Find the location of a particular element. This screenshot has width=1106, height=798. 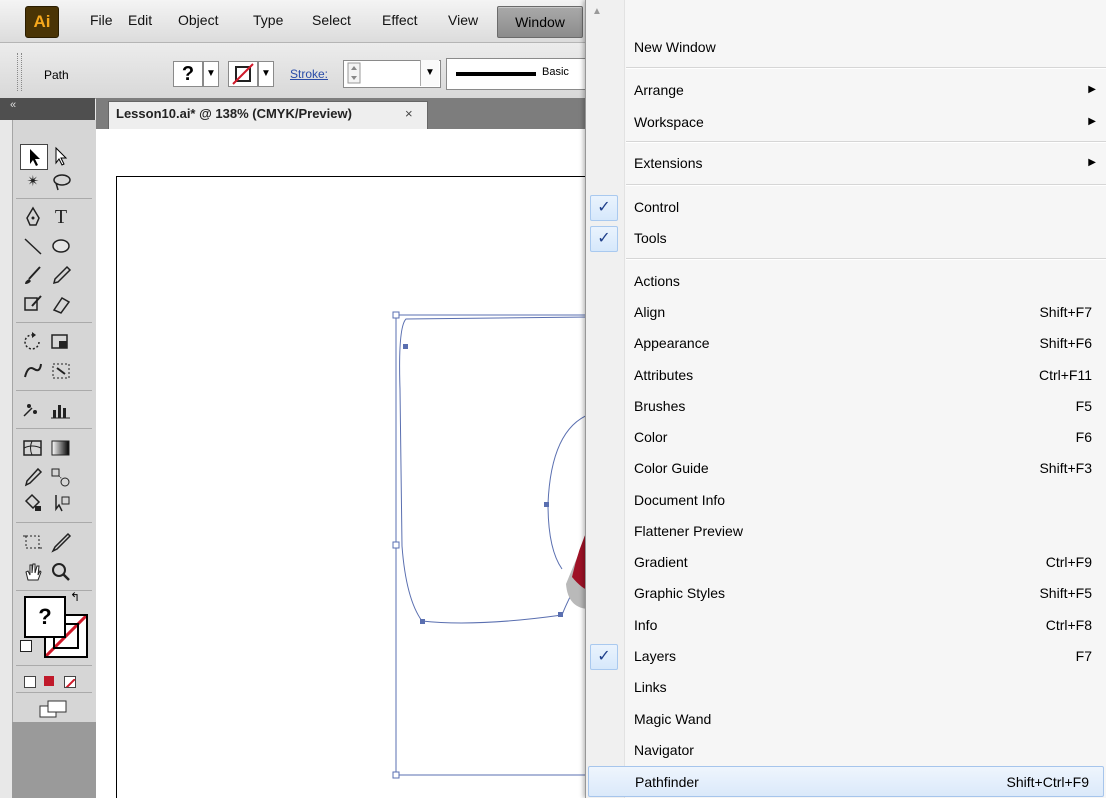

type-tool-icon: T is located at coordinates (61, 217).